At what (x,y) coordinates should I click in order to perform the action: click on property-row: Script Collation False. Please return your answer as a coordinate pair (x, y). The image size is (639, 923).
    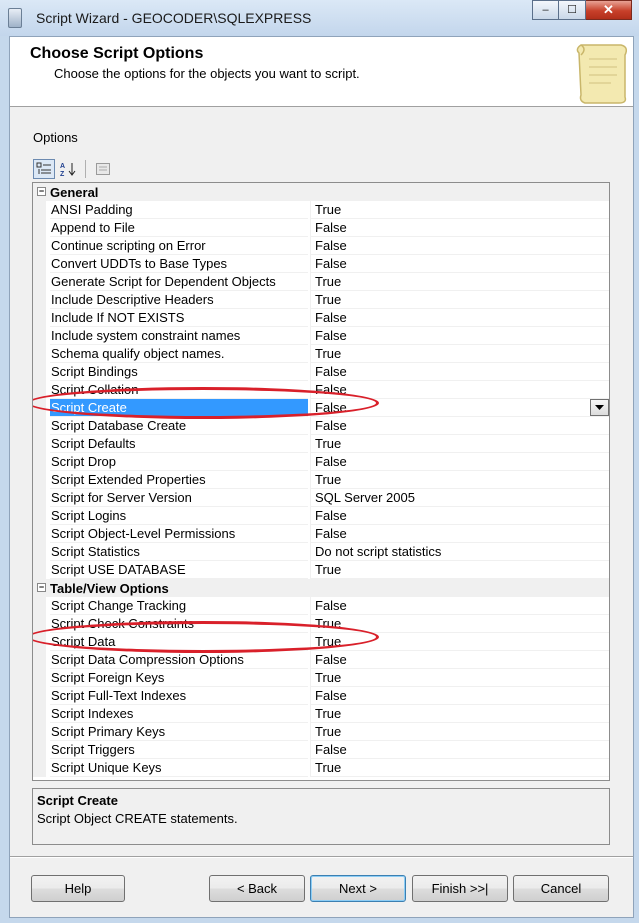
    Looking at the image, I should click on (321, 390).